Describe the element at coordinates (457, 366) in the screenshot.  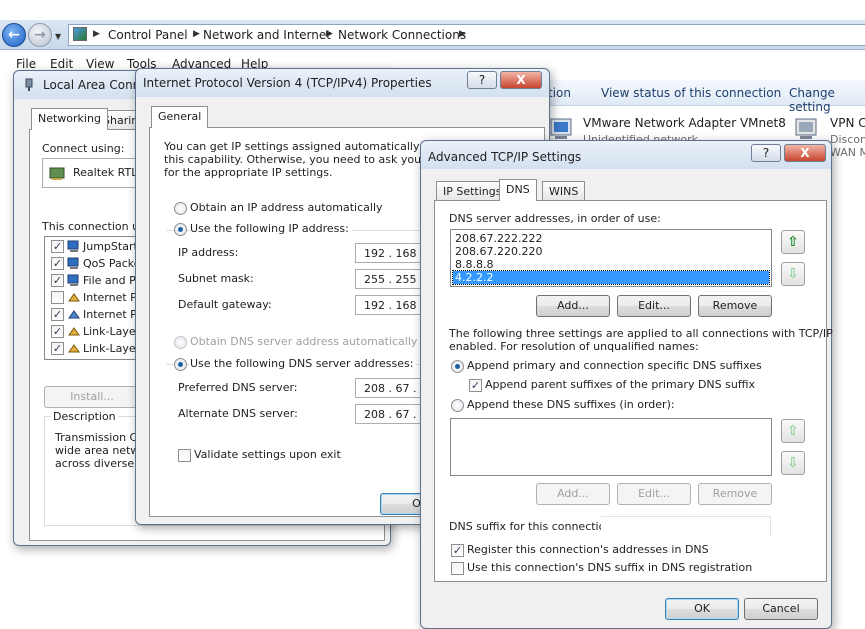
I see `append-primary-radio` at that location.